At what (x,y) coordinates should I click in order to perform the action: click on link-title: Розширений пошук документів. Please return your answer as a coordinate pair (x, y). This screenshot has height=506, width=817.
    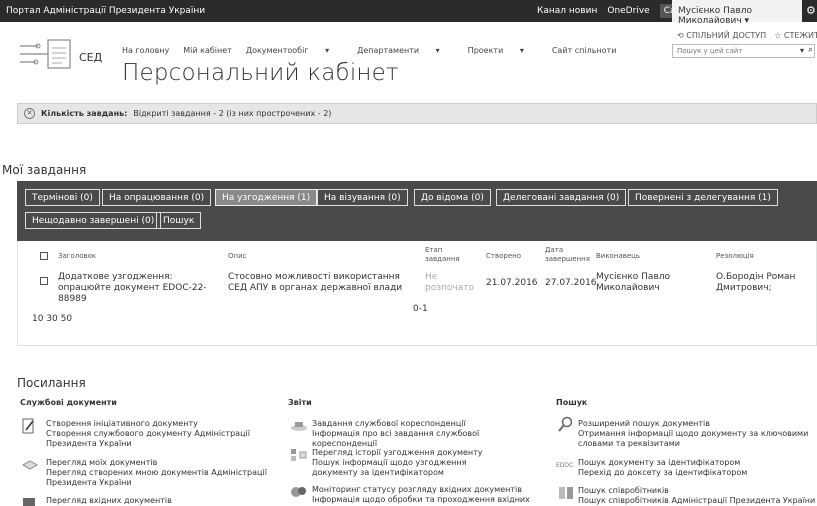
    Looking at the image, I should click on (644, 423).